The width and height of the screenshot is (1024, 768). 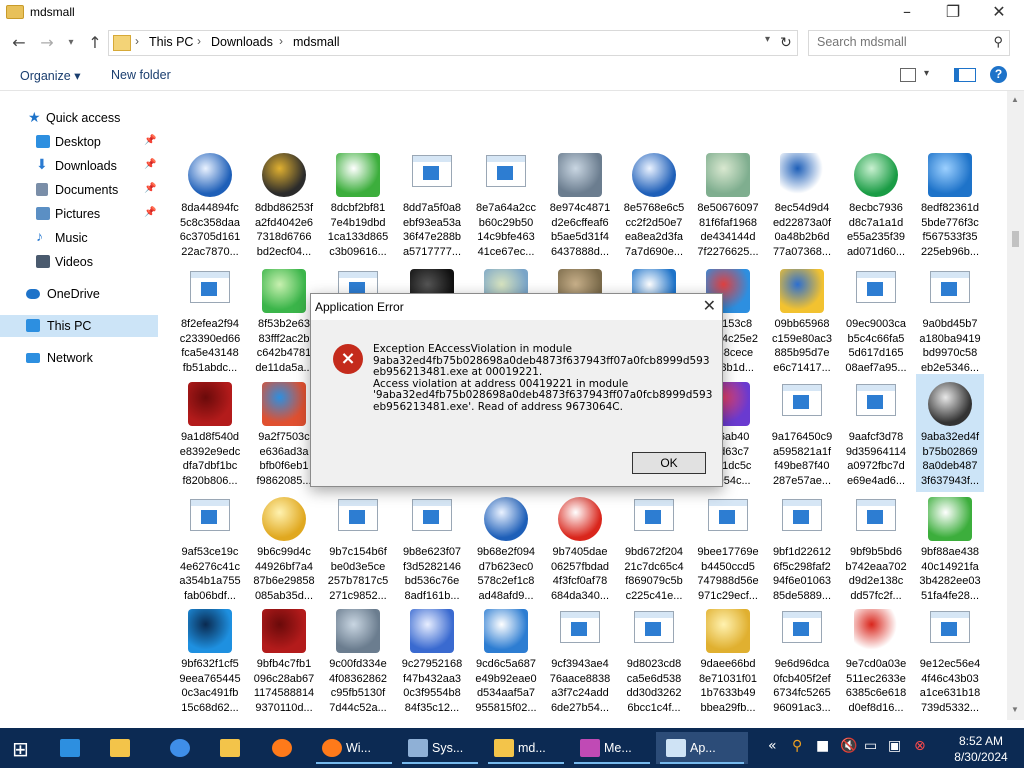 What do you see at coordinates (1015, 709) in the screenshot?
I see `scroll-down-icon: ▼` at bounding box center [1015, 709].